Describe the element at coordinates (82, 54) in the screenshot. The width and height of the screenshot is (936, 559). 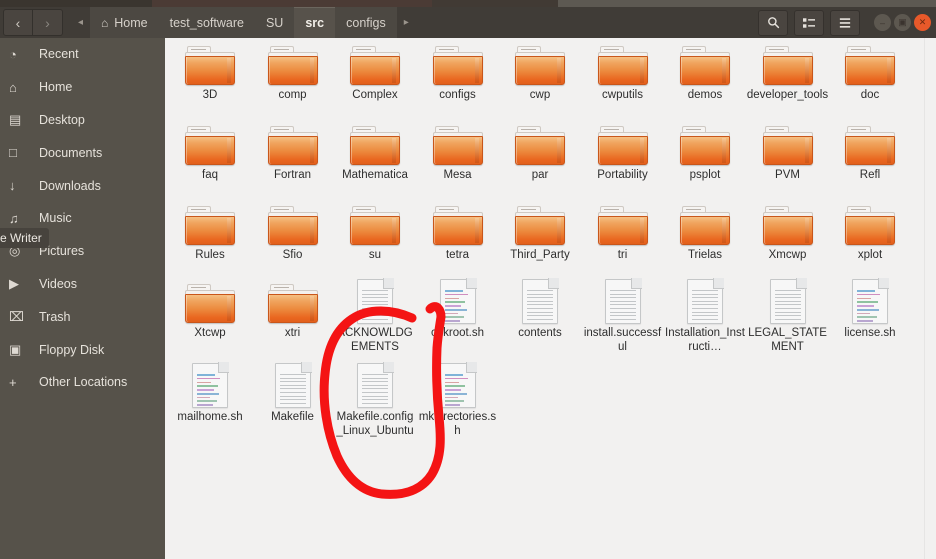
I see `sidebar-item-recent: ◔ Recent` at that location.